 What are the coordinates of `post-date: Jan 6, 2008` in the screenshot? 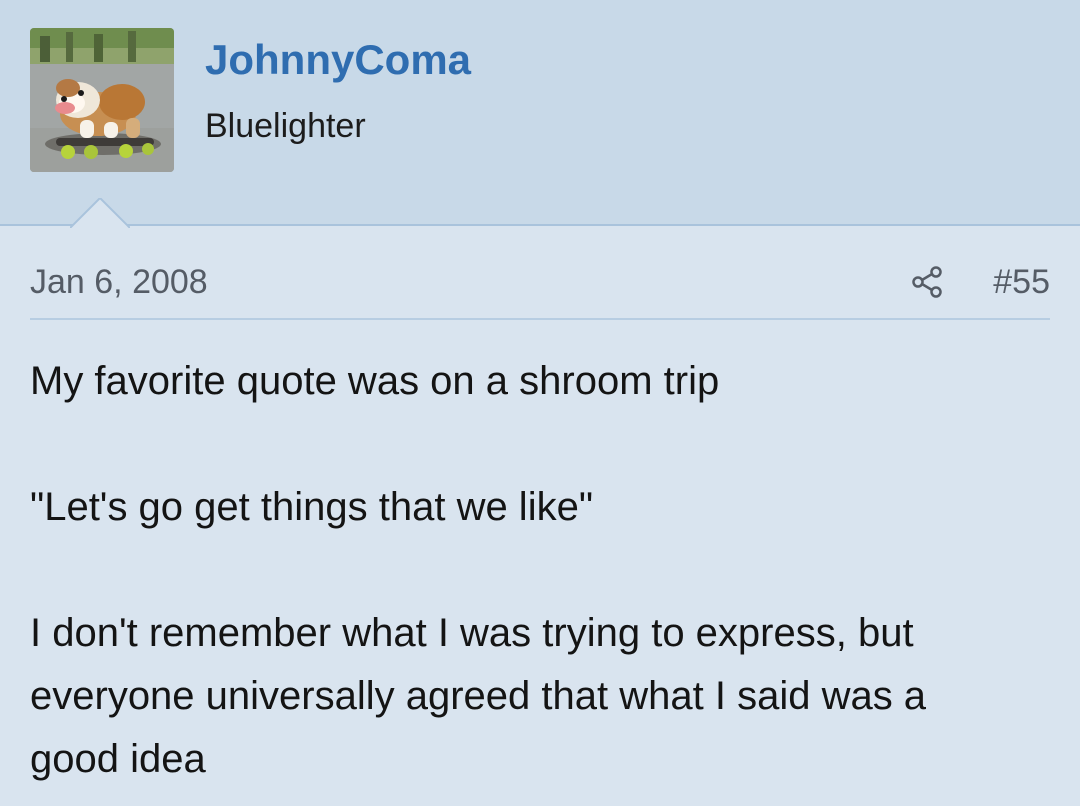 It's located at (119, 282).